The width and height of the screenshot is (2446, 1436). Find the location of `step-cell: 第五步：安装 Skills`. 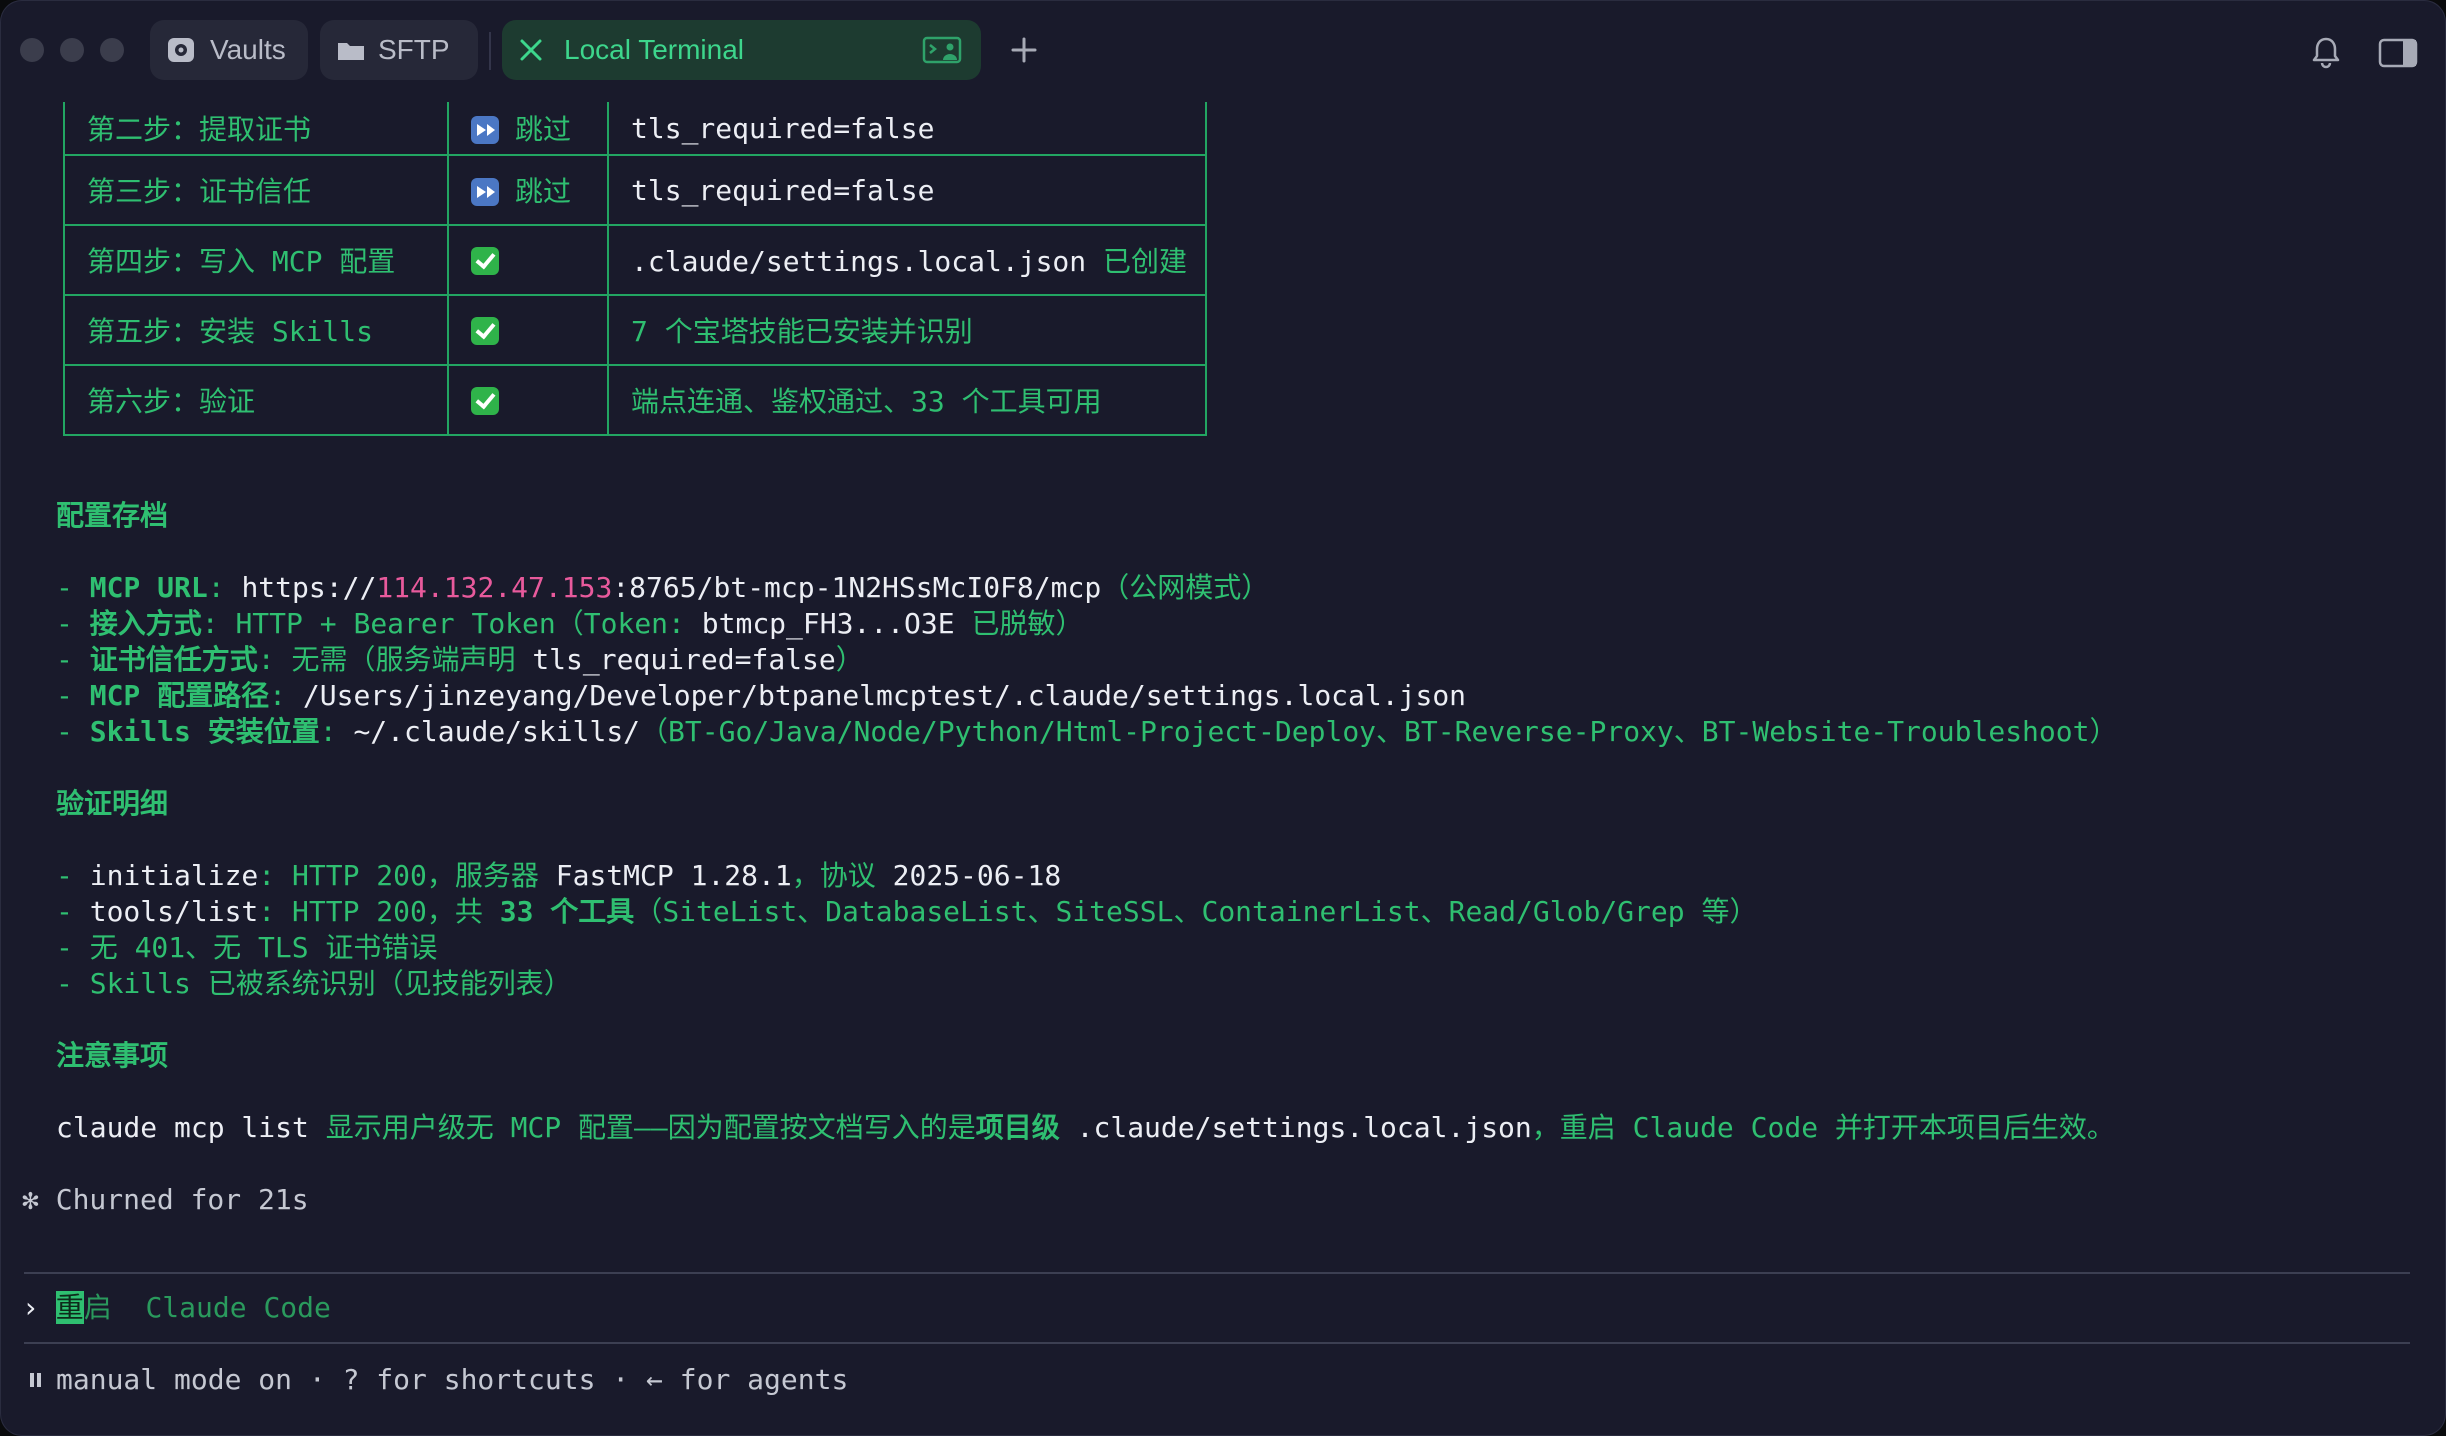

step-cell: 第五步：安装 Skills is located at coordinates (256, 330).